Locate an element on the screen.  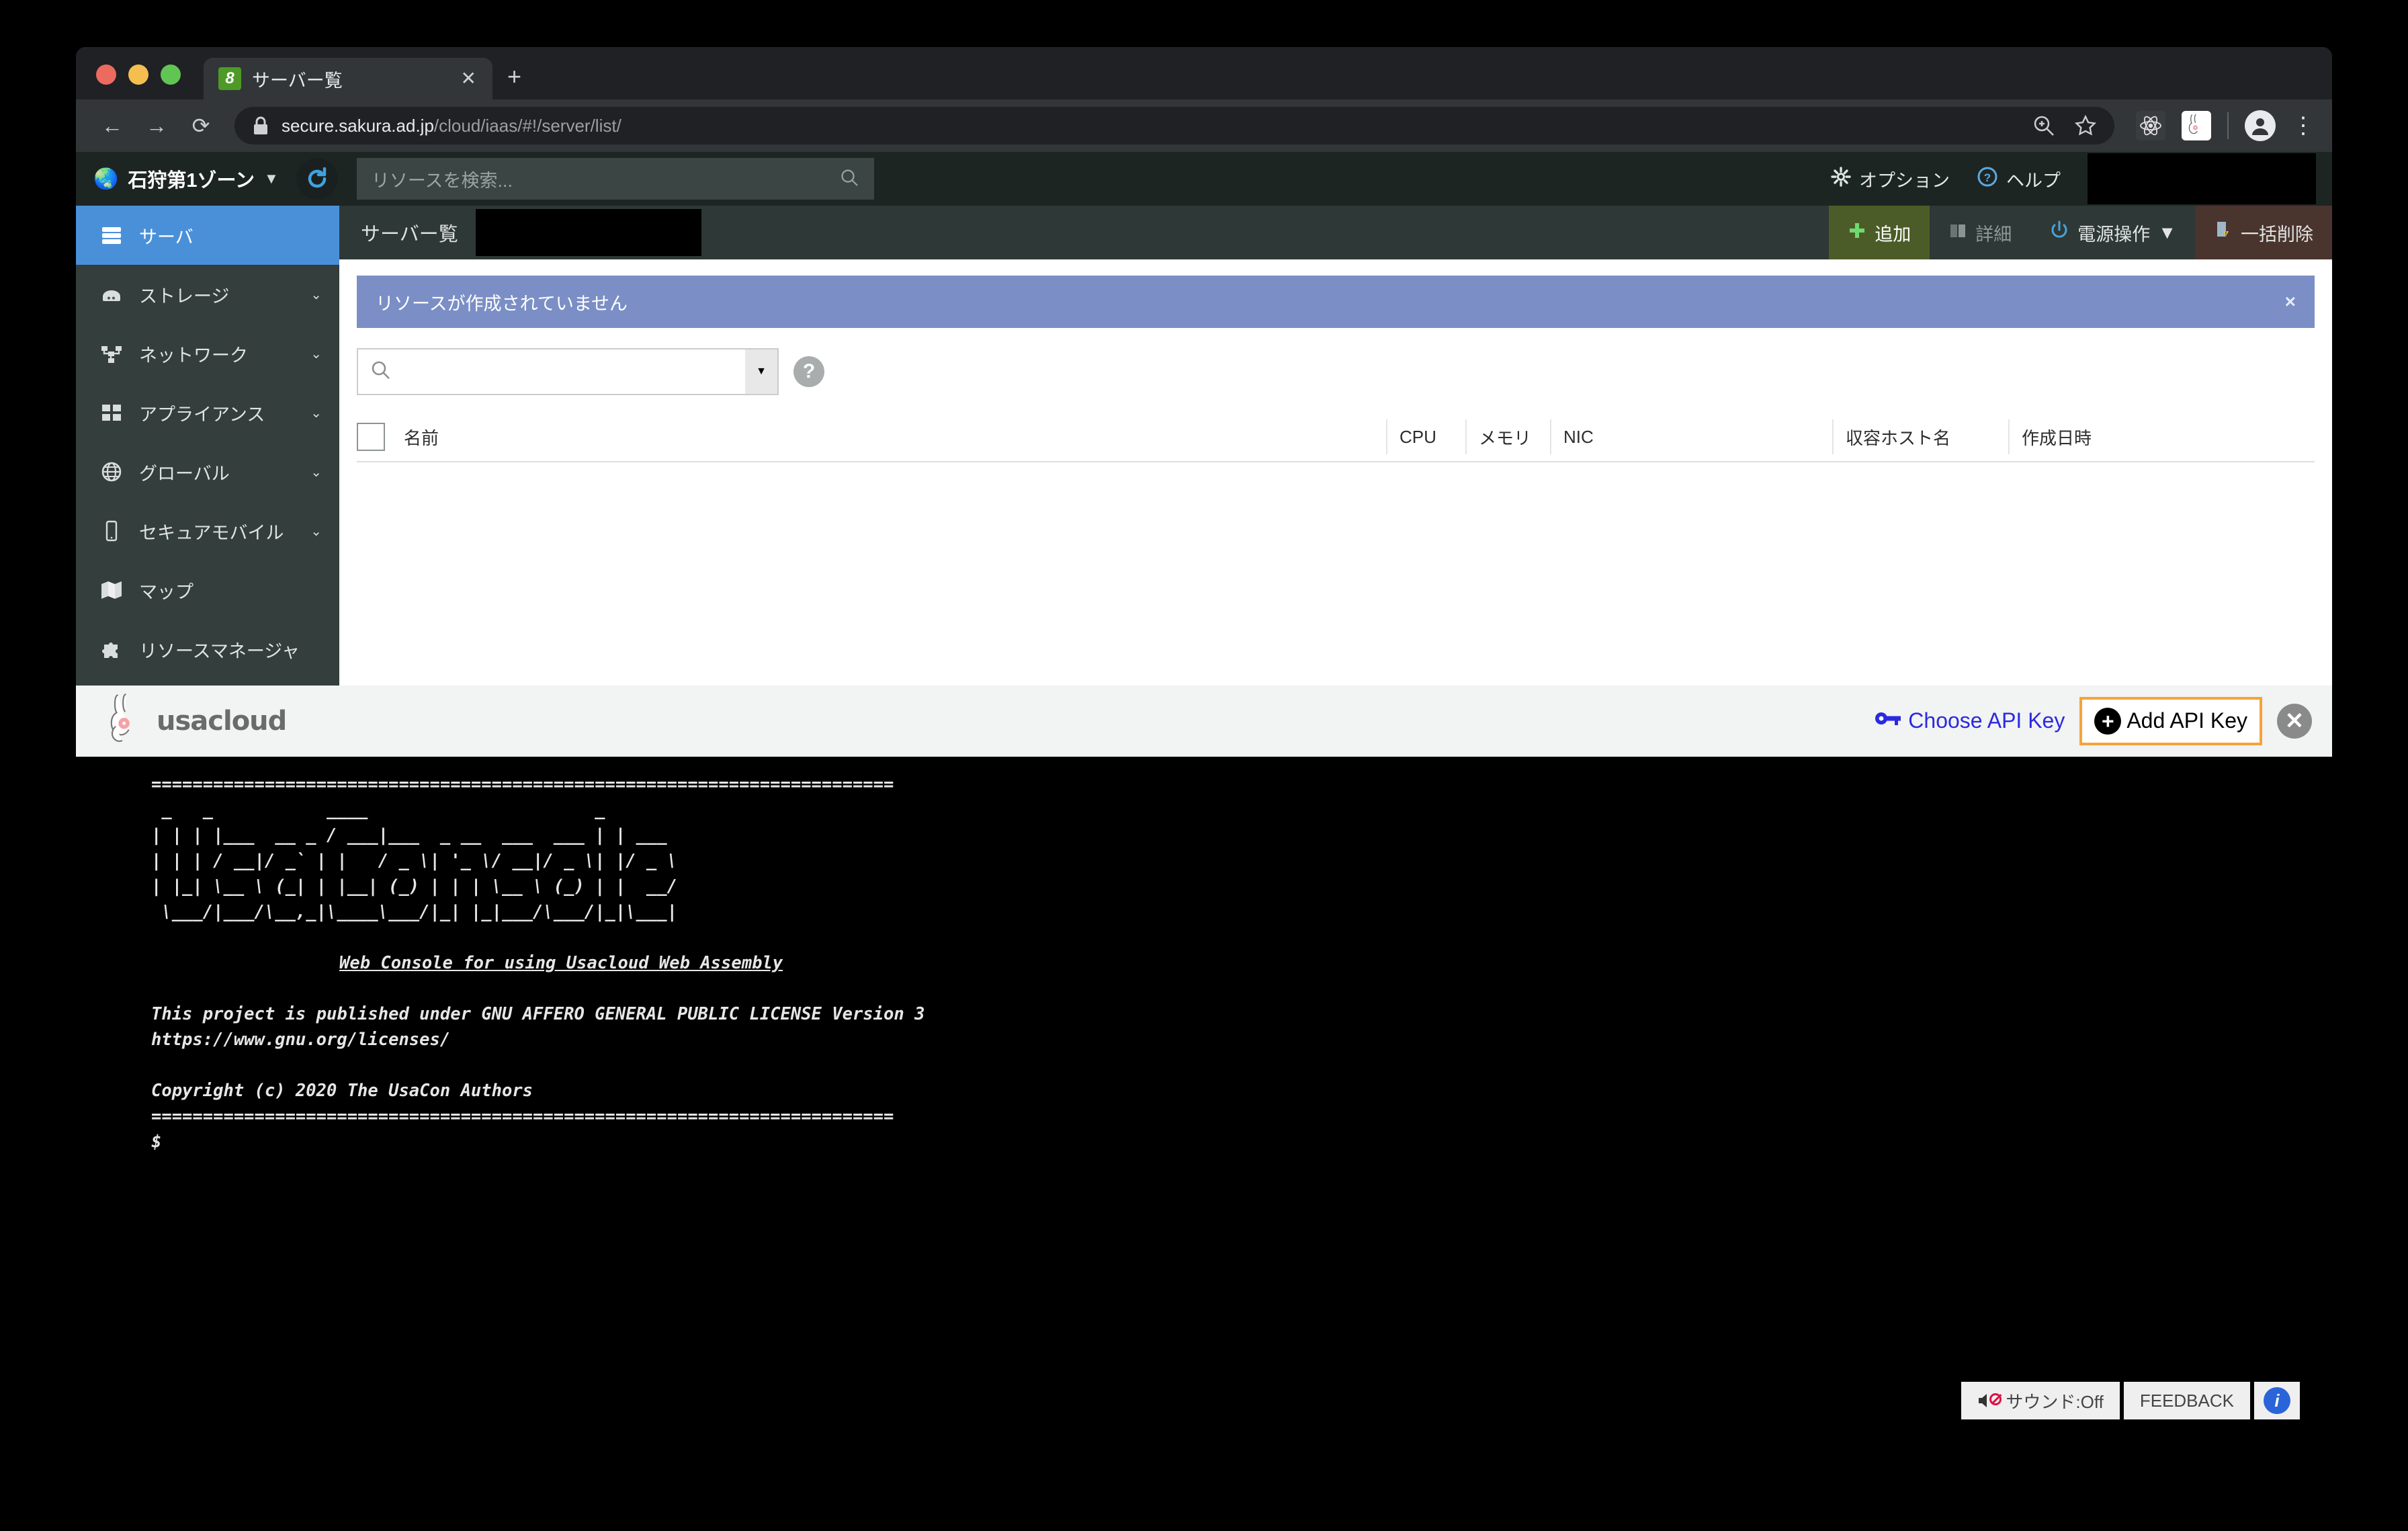
forward-button: → is located at coordinates (156, 126).